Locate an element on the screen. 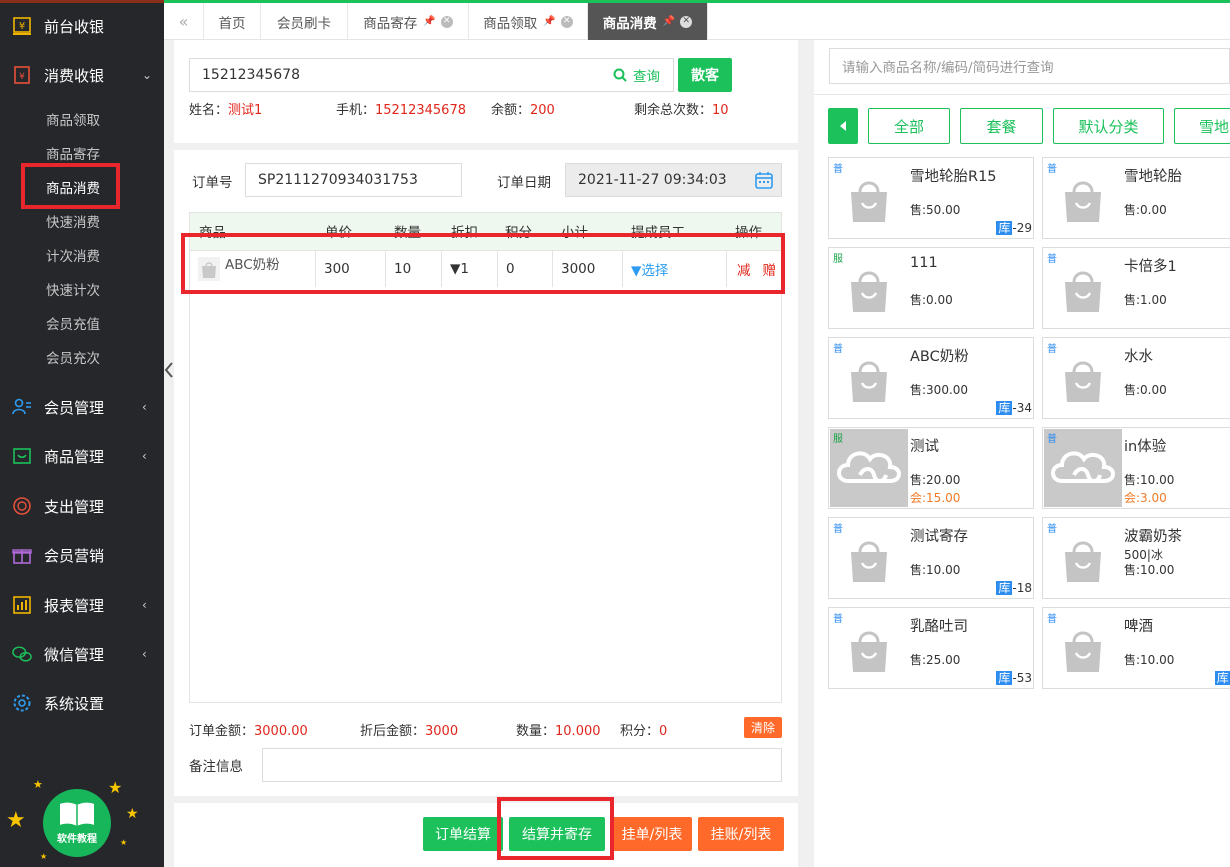 The width and height of the screenshot is (1230, 867). product-card: 服 111 售:0.00 is located at coordinates (931, 288).